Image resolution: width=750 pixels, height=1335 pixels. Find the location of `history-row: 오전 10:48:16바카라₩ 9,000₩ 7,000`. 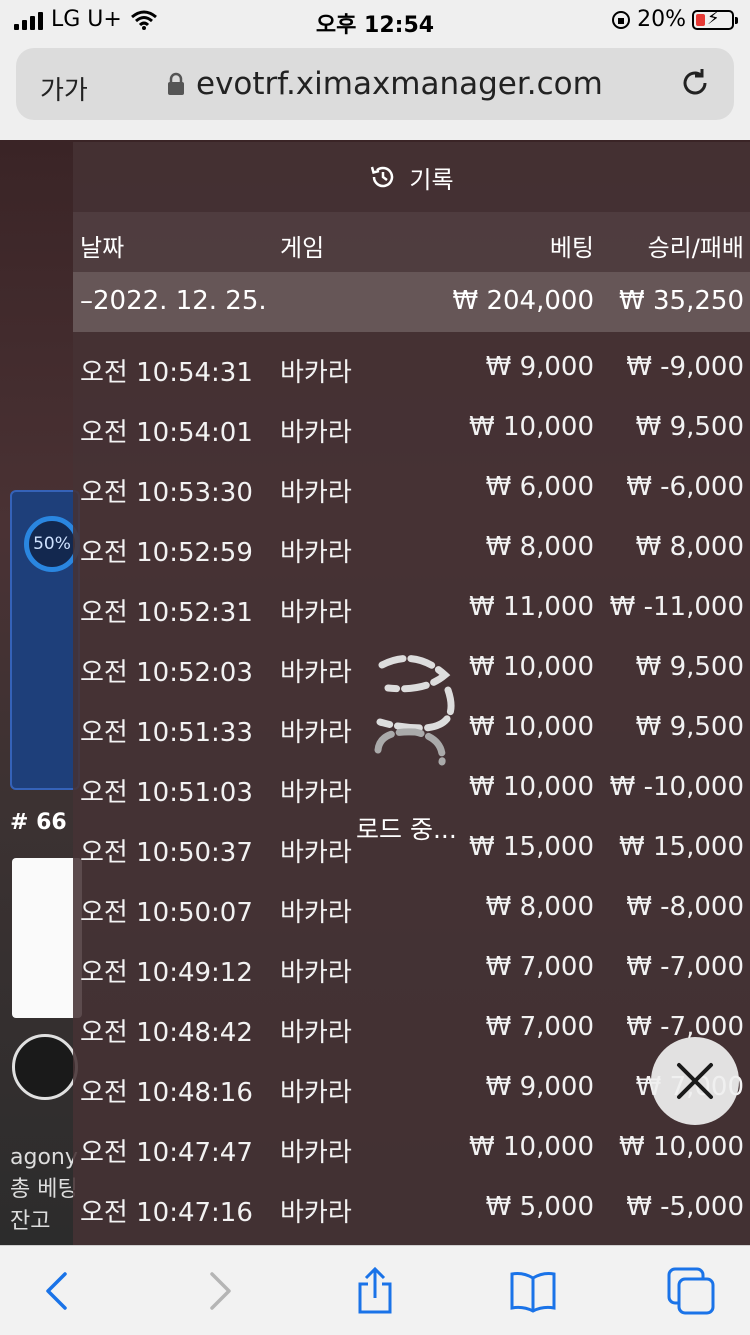

history-row: 오전 10:48:16바카라₩ 9,000₩ 7,000 is located at coordinates (411, 1082).